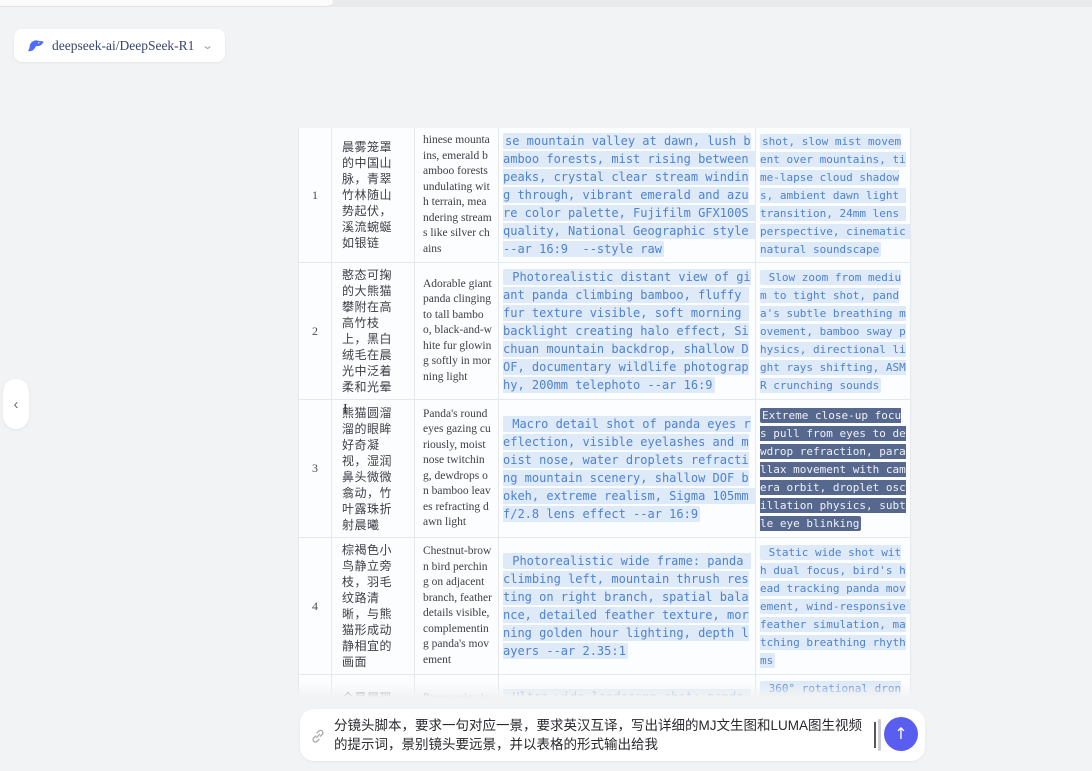 This screenshot has width=1092, height=771. I want to click on send-button: ↑, so click(901, 734).